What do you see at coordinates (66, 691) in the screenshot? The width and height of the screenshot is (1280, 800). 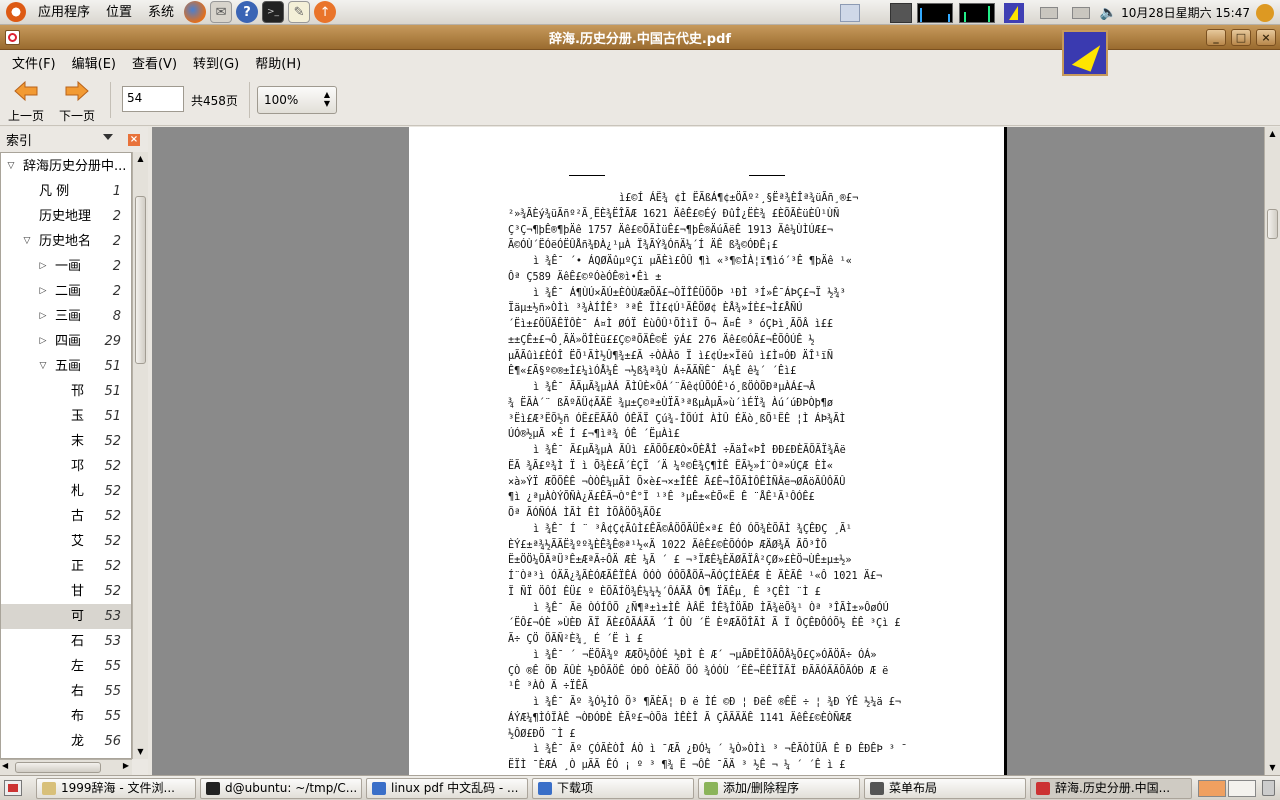 I see `tree-item: 右 55` at bounding box center [66, 691].